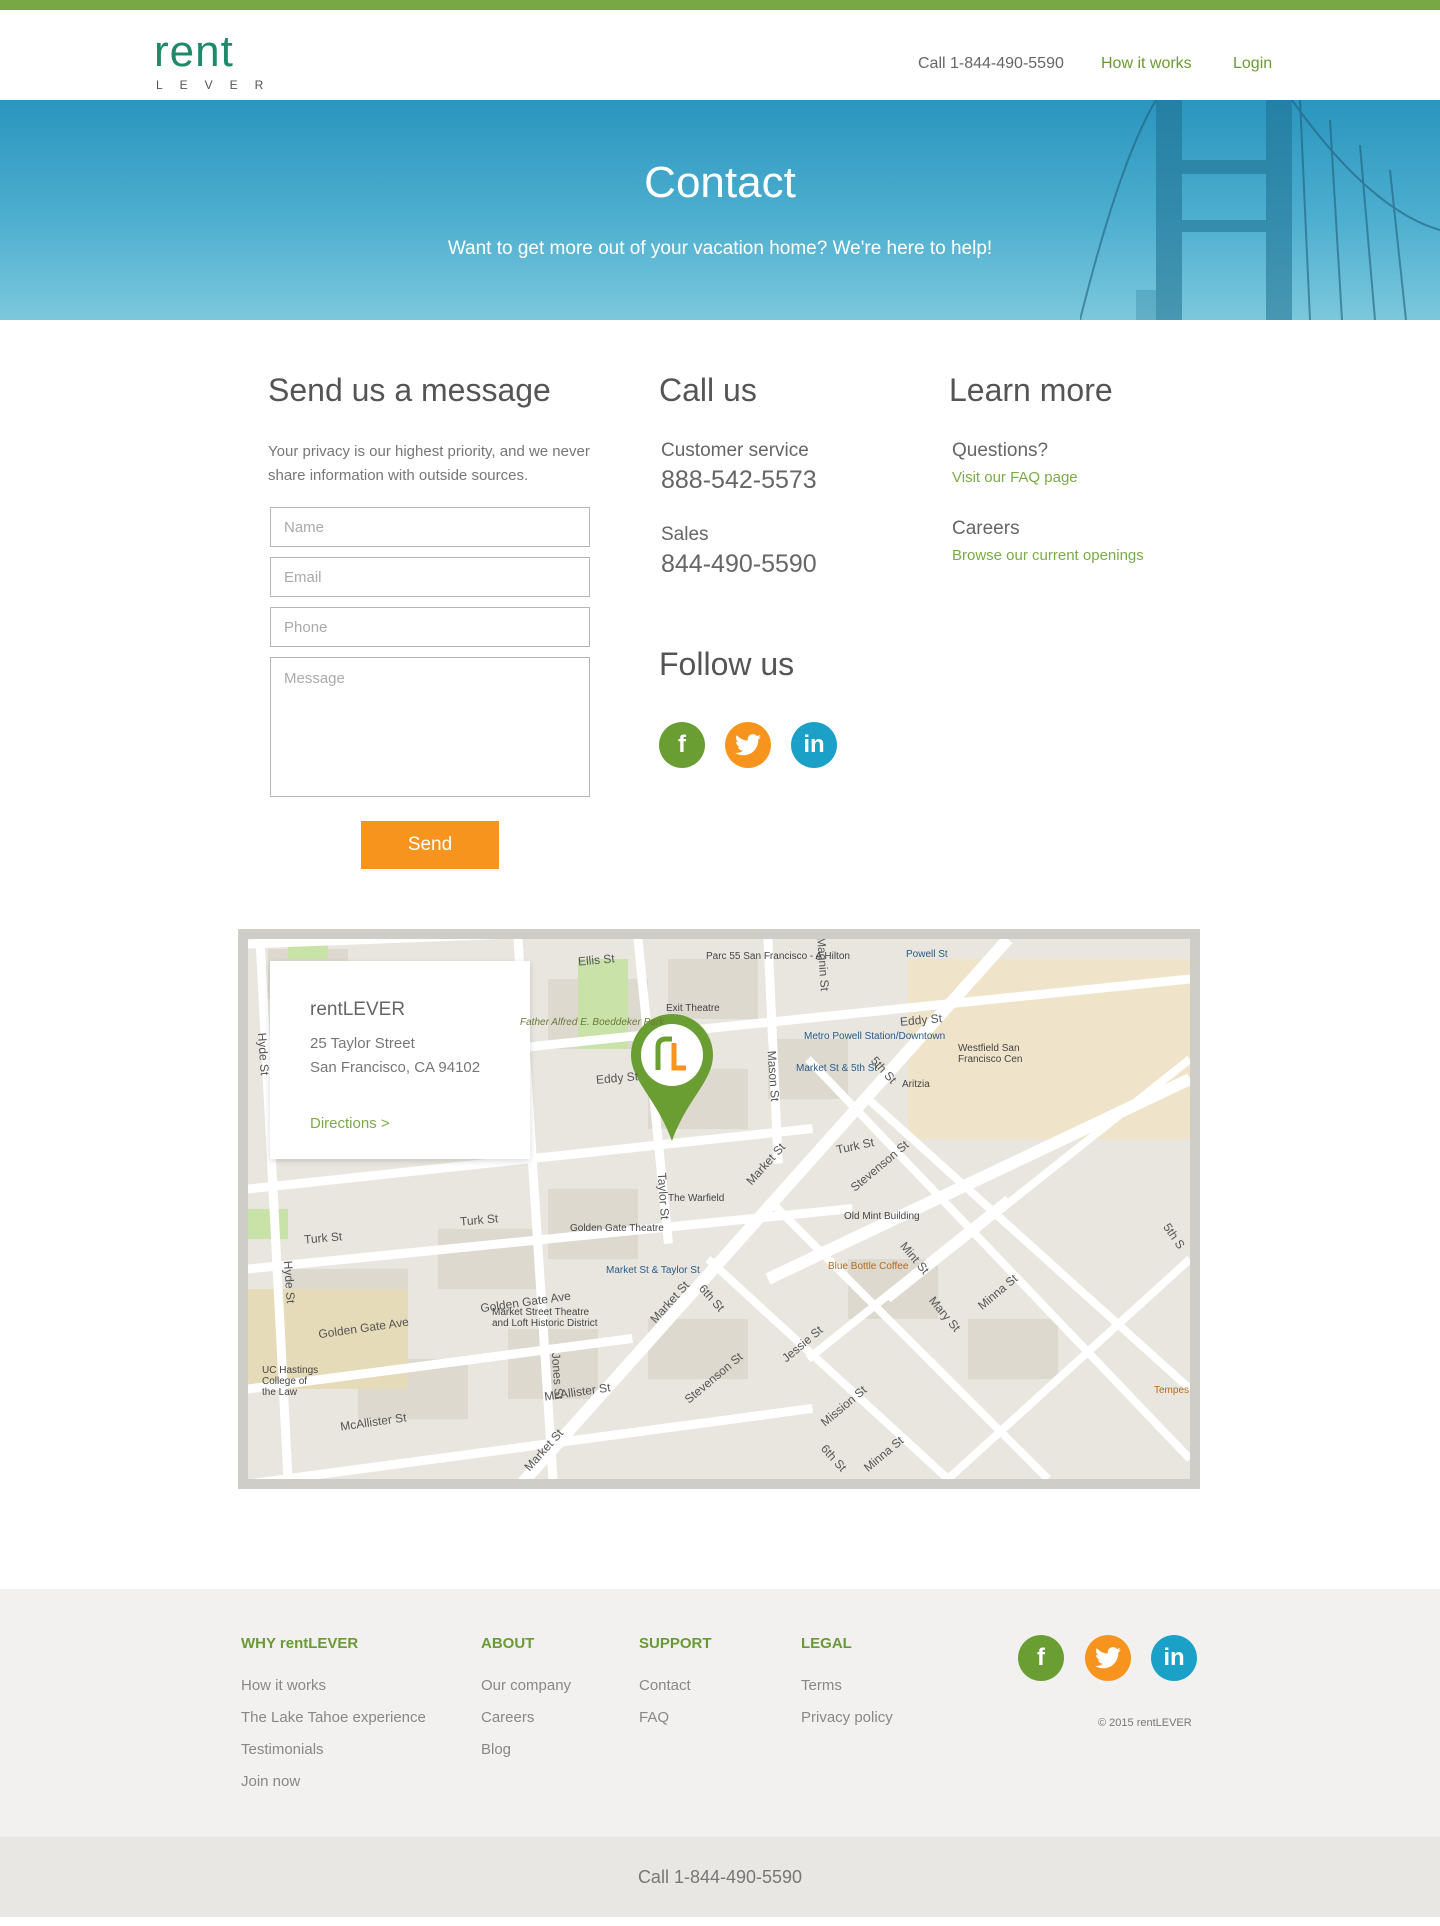 The width and height of the screenshot is (1440, 1926). I want to click on copyright: © 2015 rentLEVER, so click(1145, 1723).